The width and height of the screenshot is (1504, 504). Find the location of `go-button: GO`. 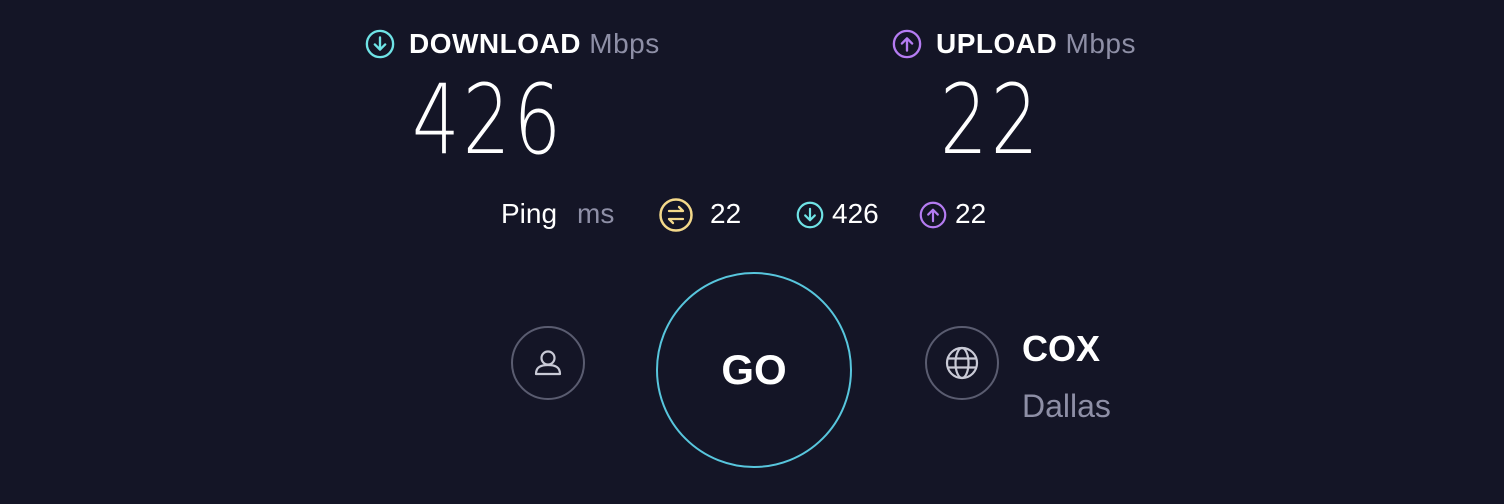

go-button: GO is located at coordinates (754, 370).